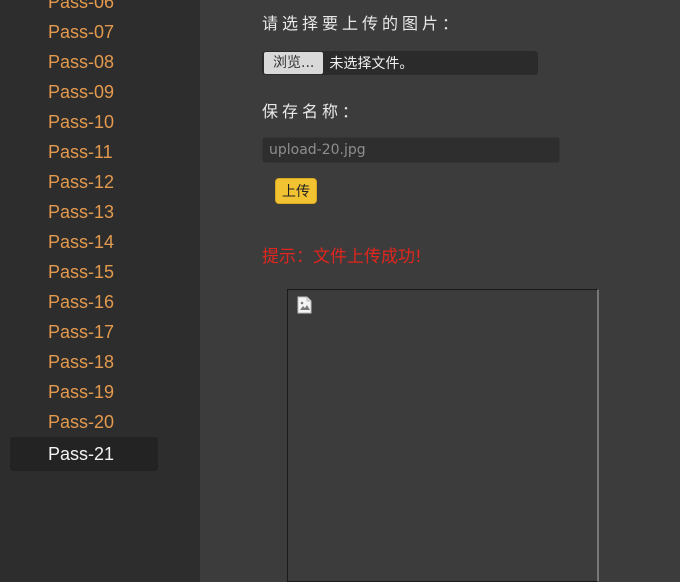 This screenshot has height=582, width=680. What do you see at coordinates (84, 62) in the screenshot?
I see `sidebar-item-pass-08: Pass-08` at bounding box center [84, 62].